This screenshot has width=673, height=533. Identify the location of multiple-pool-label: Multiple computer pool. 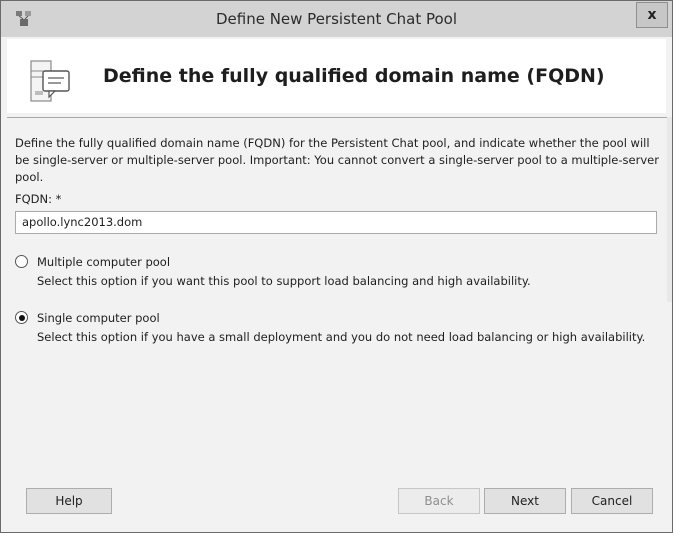
(351, 262).